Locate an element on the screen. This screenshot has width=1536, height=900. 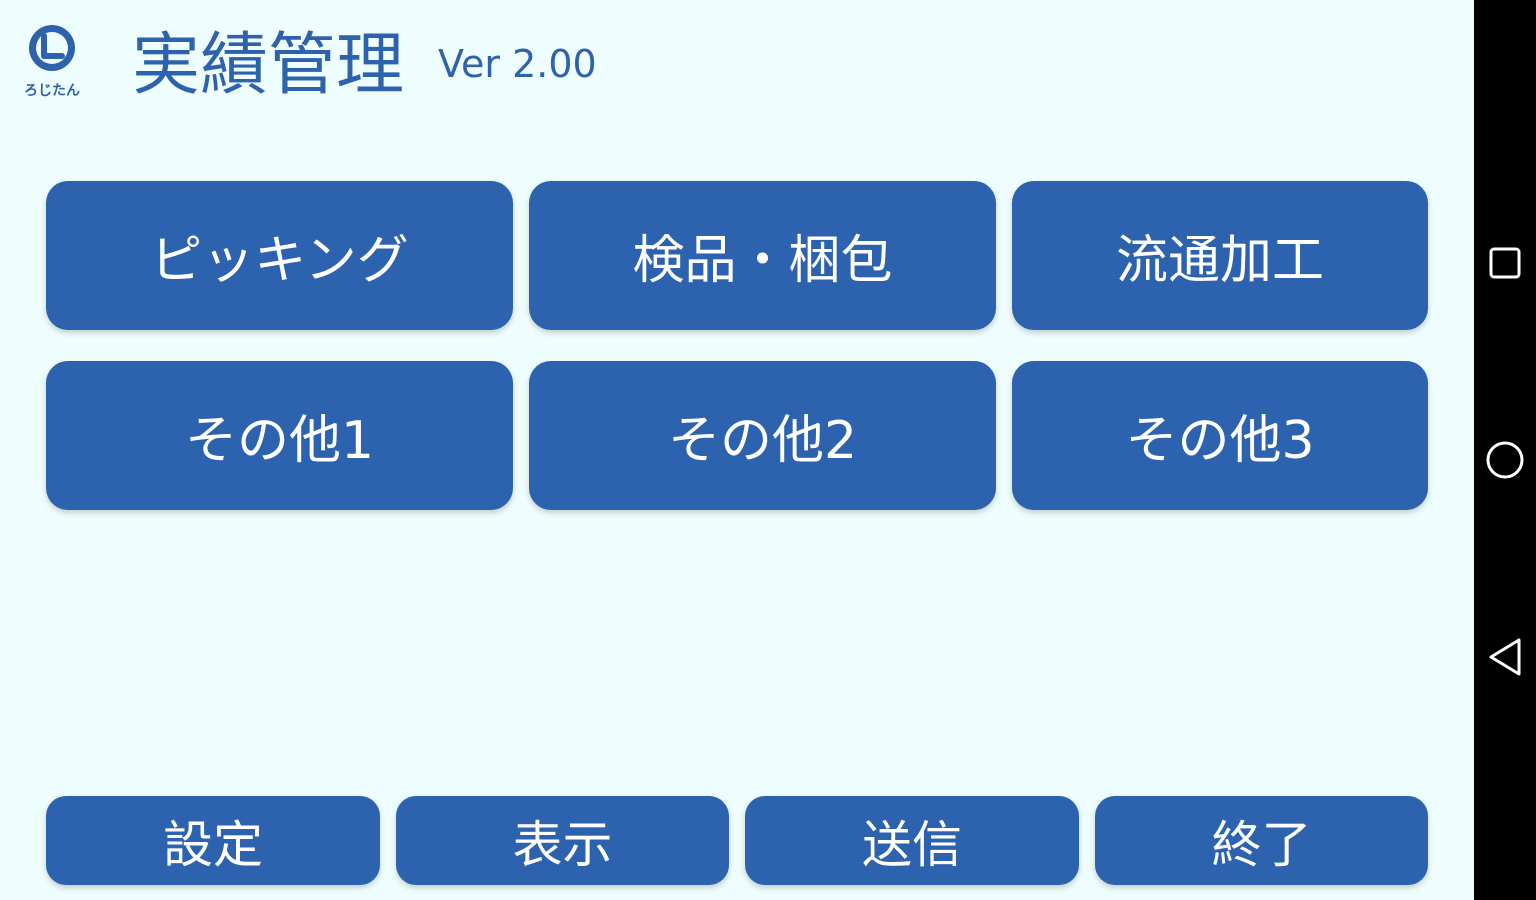
rojitan-logo: ろじたん is located at coordinates (52, 61).